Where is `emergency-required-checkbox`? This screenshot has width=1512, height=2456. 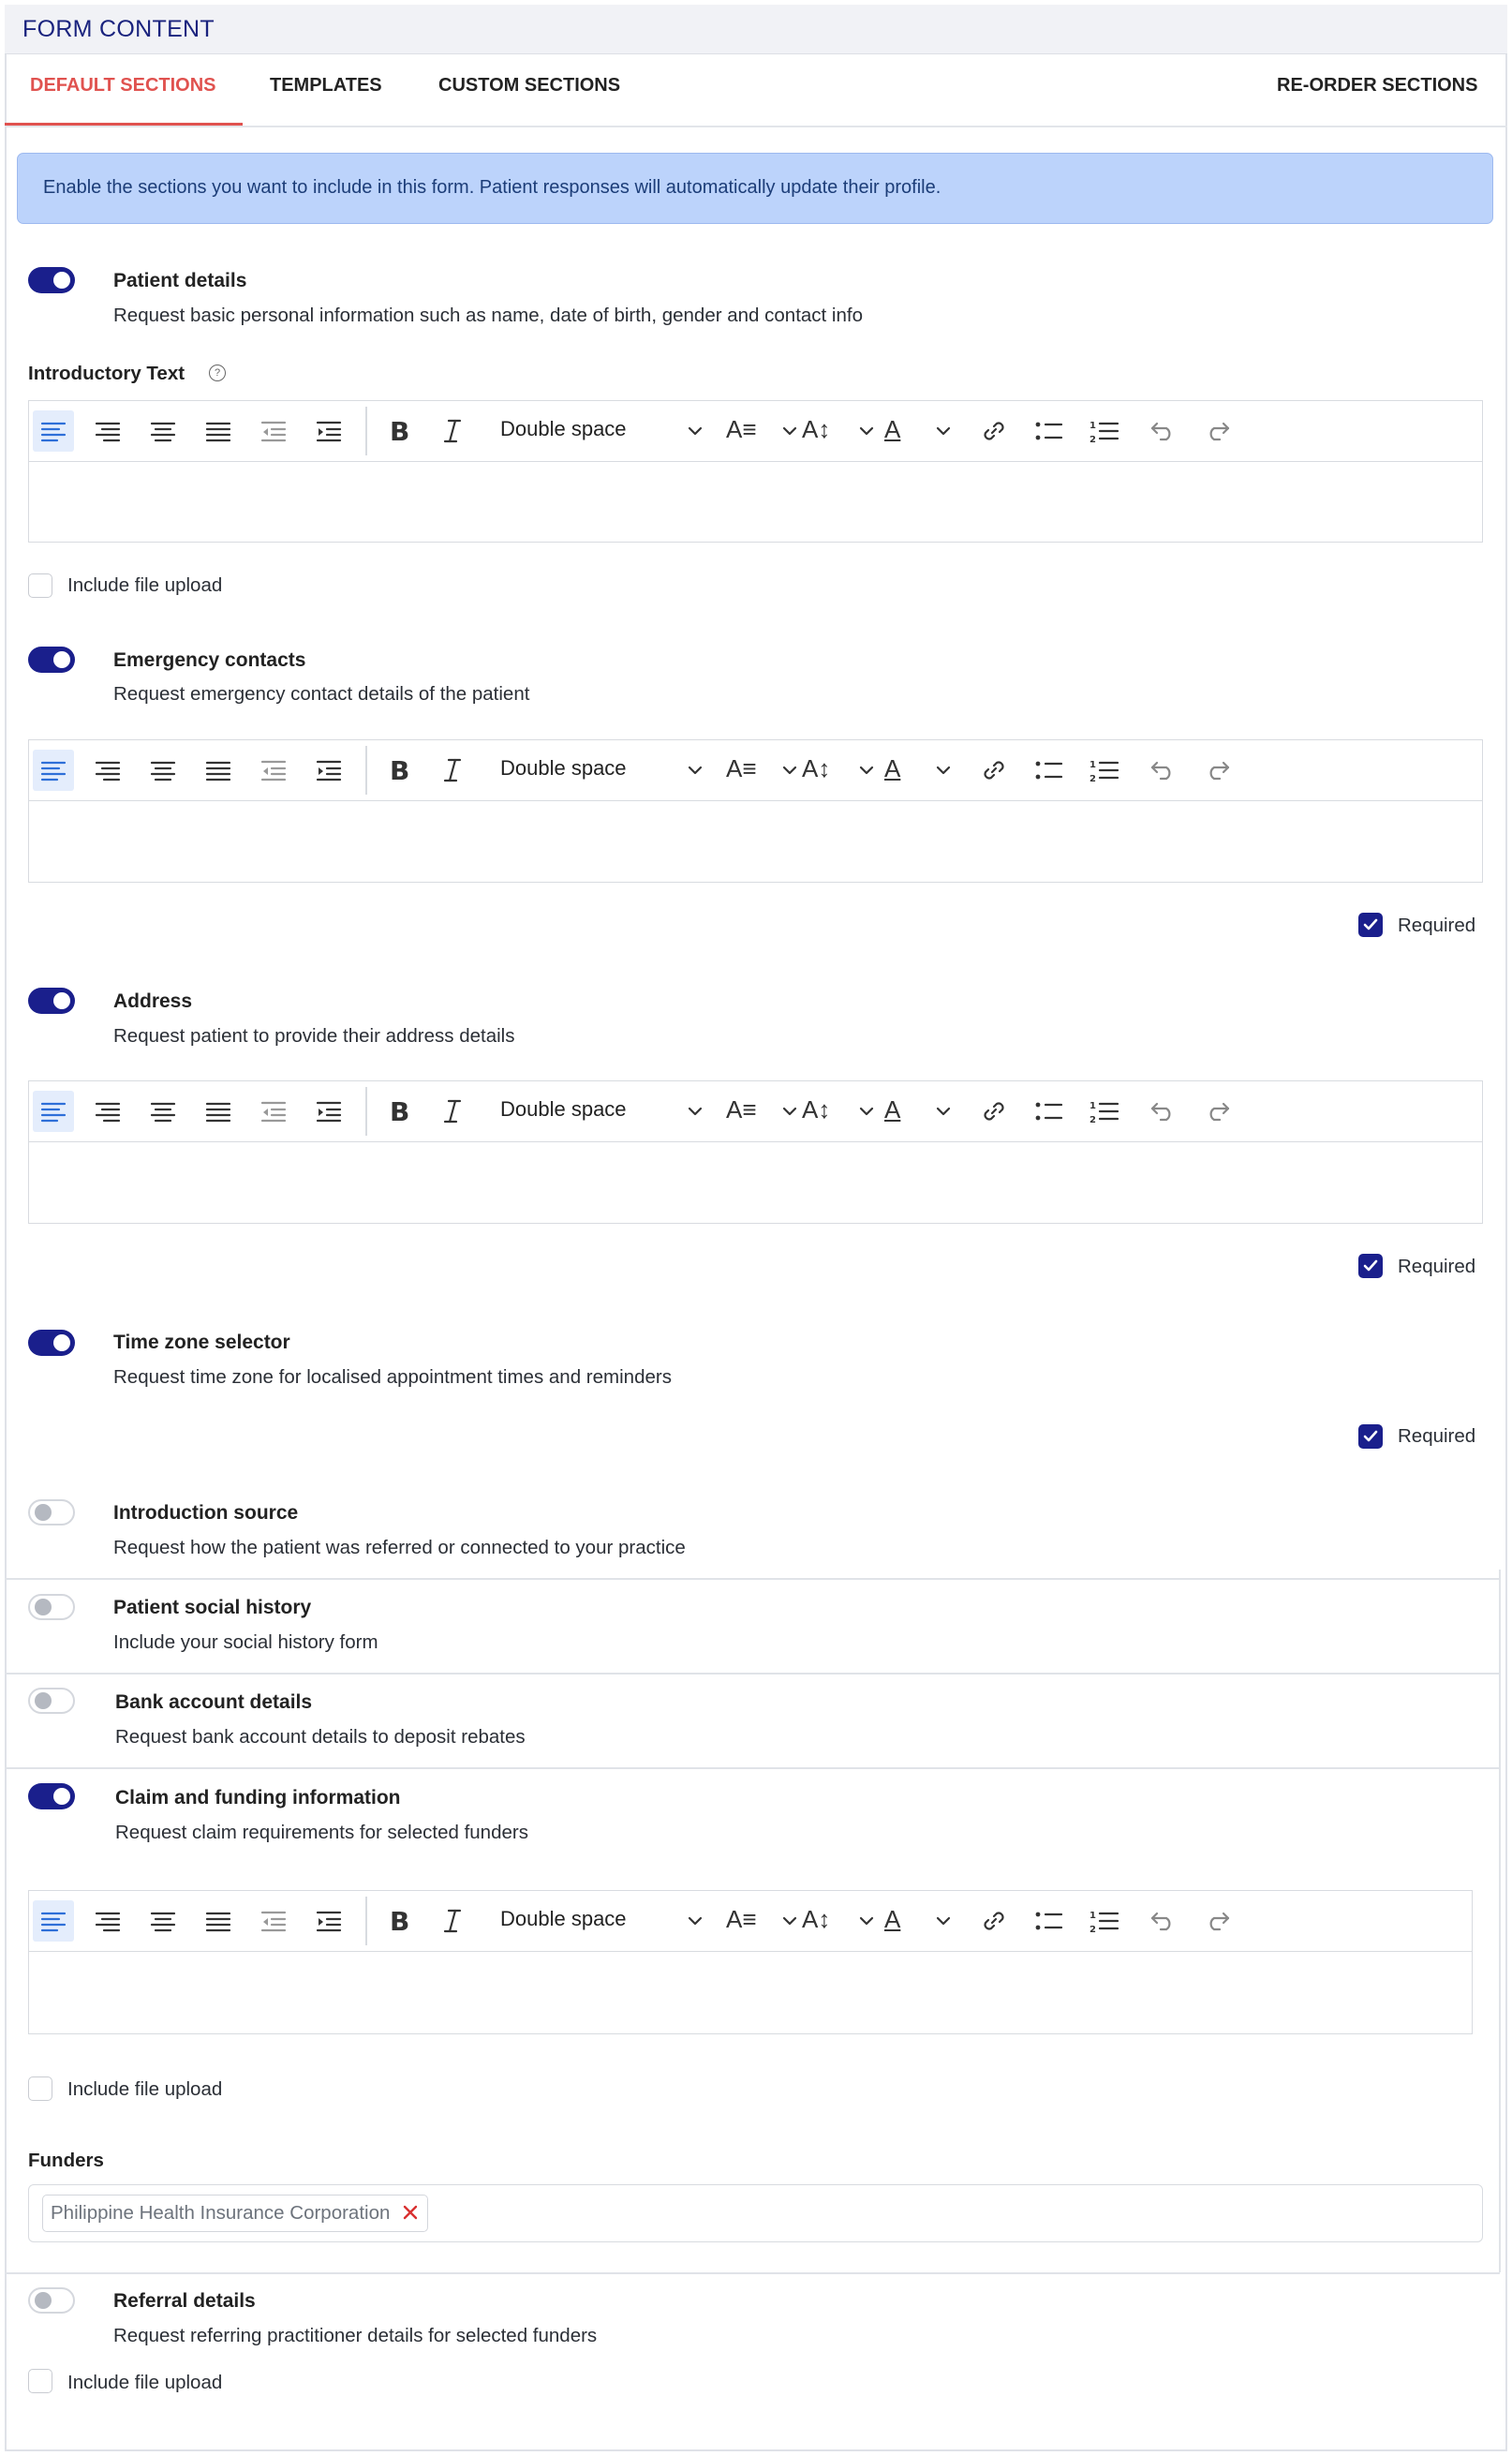
emergency-required-checkbox is located at coordinates (1370, 925).